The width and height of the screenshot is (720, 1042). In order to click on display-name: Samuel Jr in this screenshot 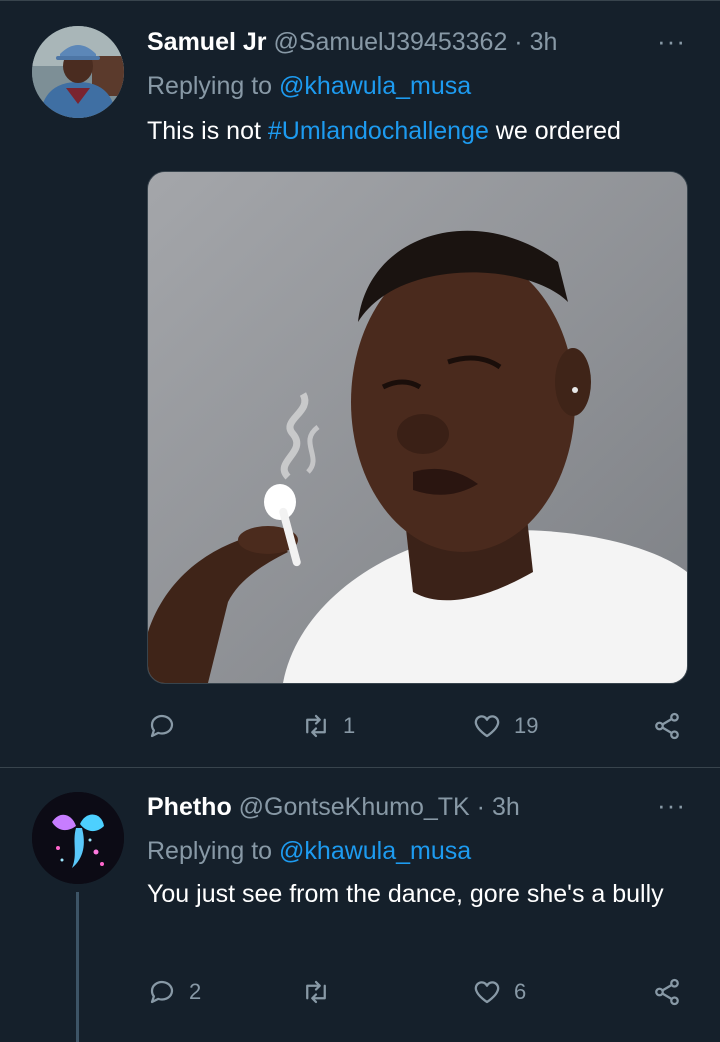, I will do `click(207, 42)`.